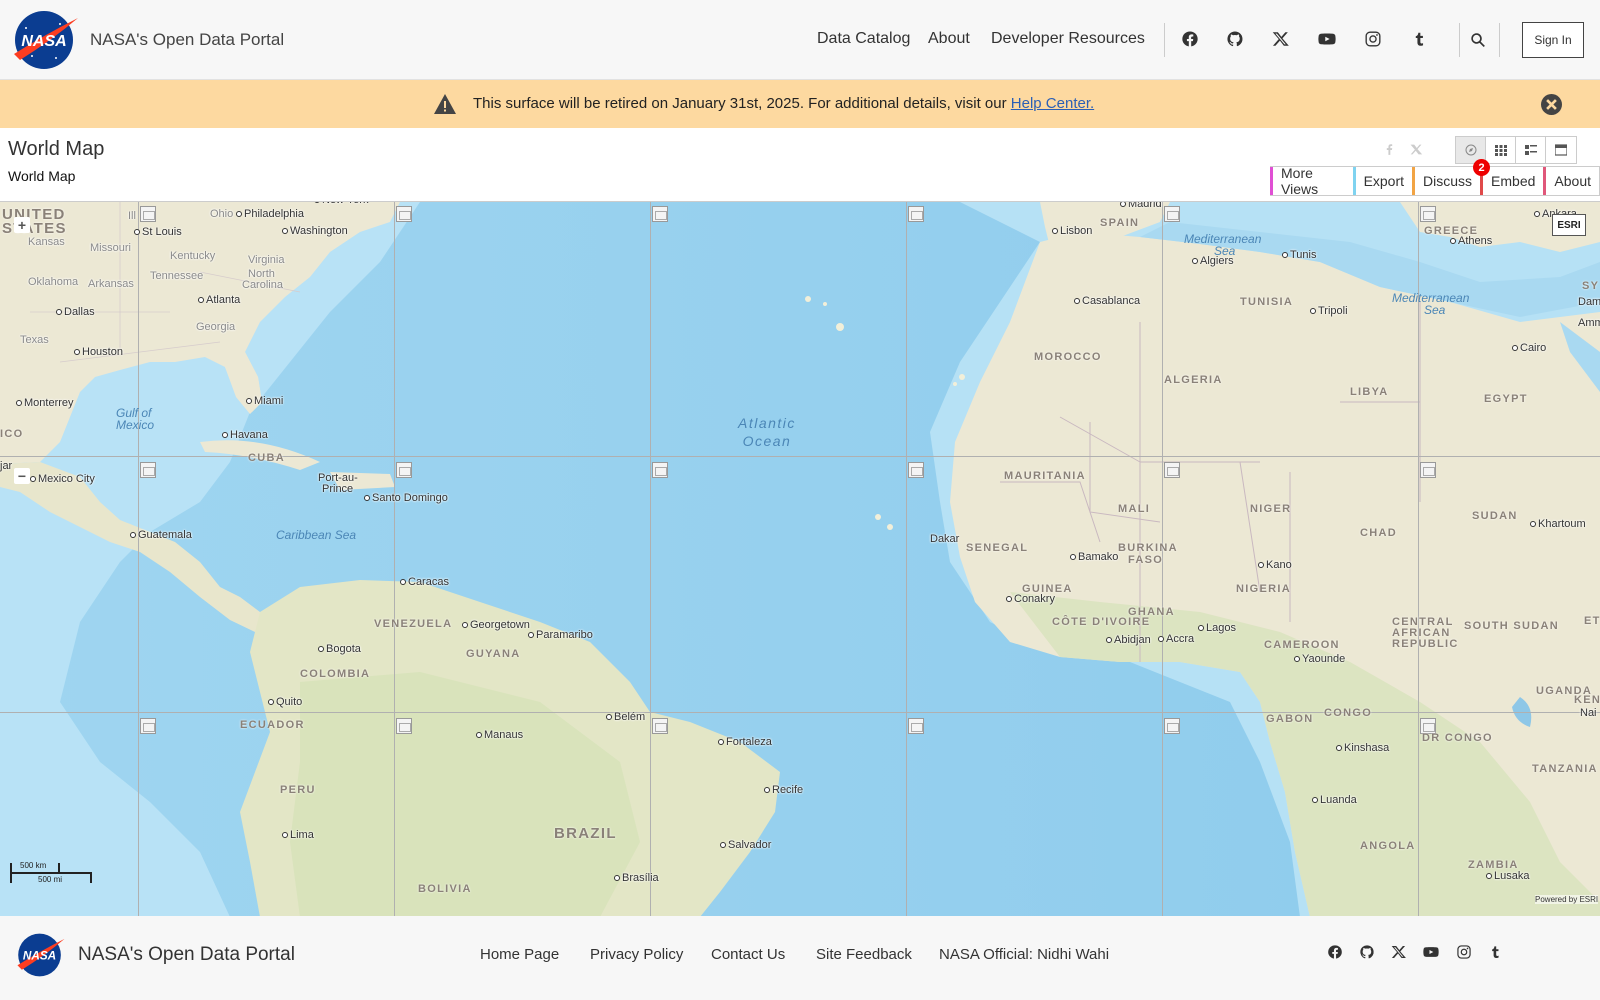  What do you see at coordinates (98, 352) in the screenshot?
I see `map-label: Houston` at bounding box center [98, 352].